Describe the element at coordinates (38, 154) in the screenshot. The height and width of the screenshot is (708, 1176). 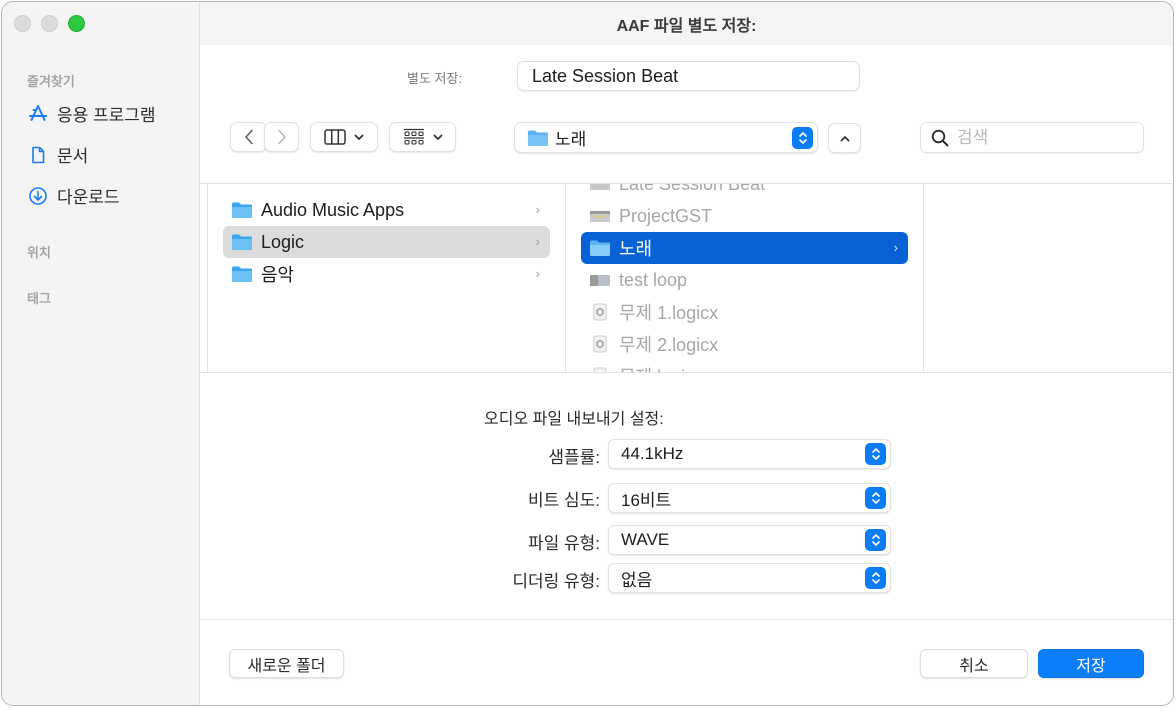
I see `document-icon` at that location.